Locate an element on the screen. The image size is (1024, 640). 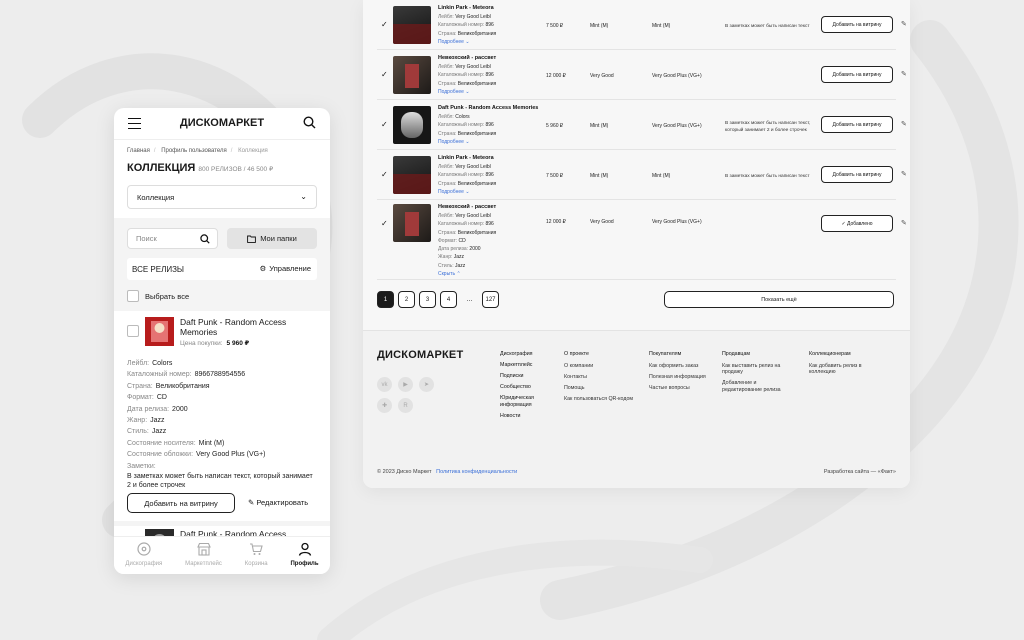
sliders-icon: ⚙ is located at coordinates (263, 268).